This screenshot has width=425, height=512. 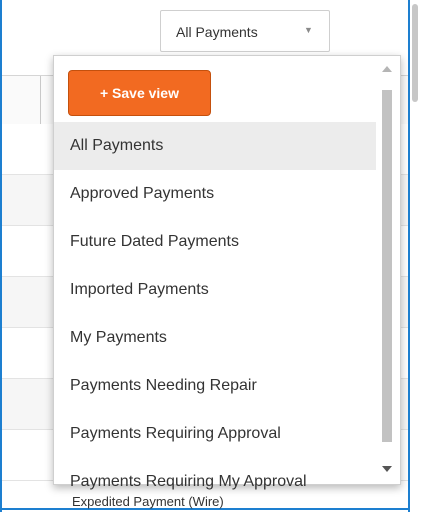 I want to click on option-imported-payments: Imported Payments, so click(x=215, y=290).